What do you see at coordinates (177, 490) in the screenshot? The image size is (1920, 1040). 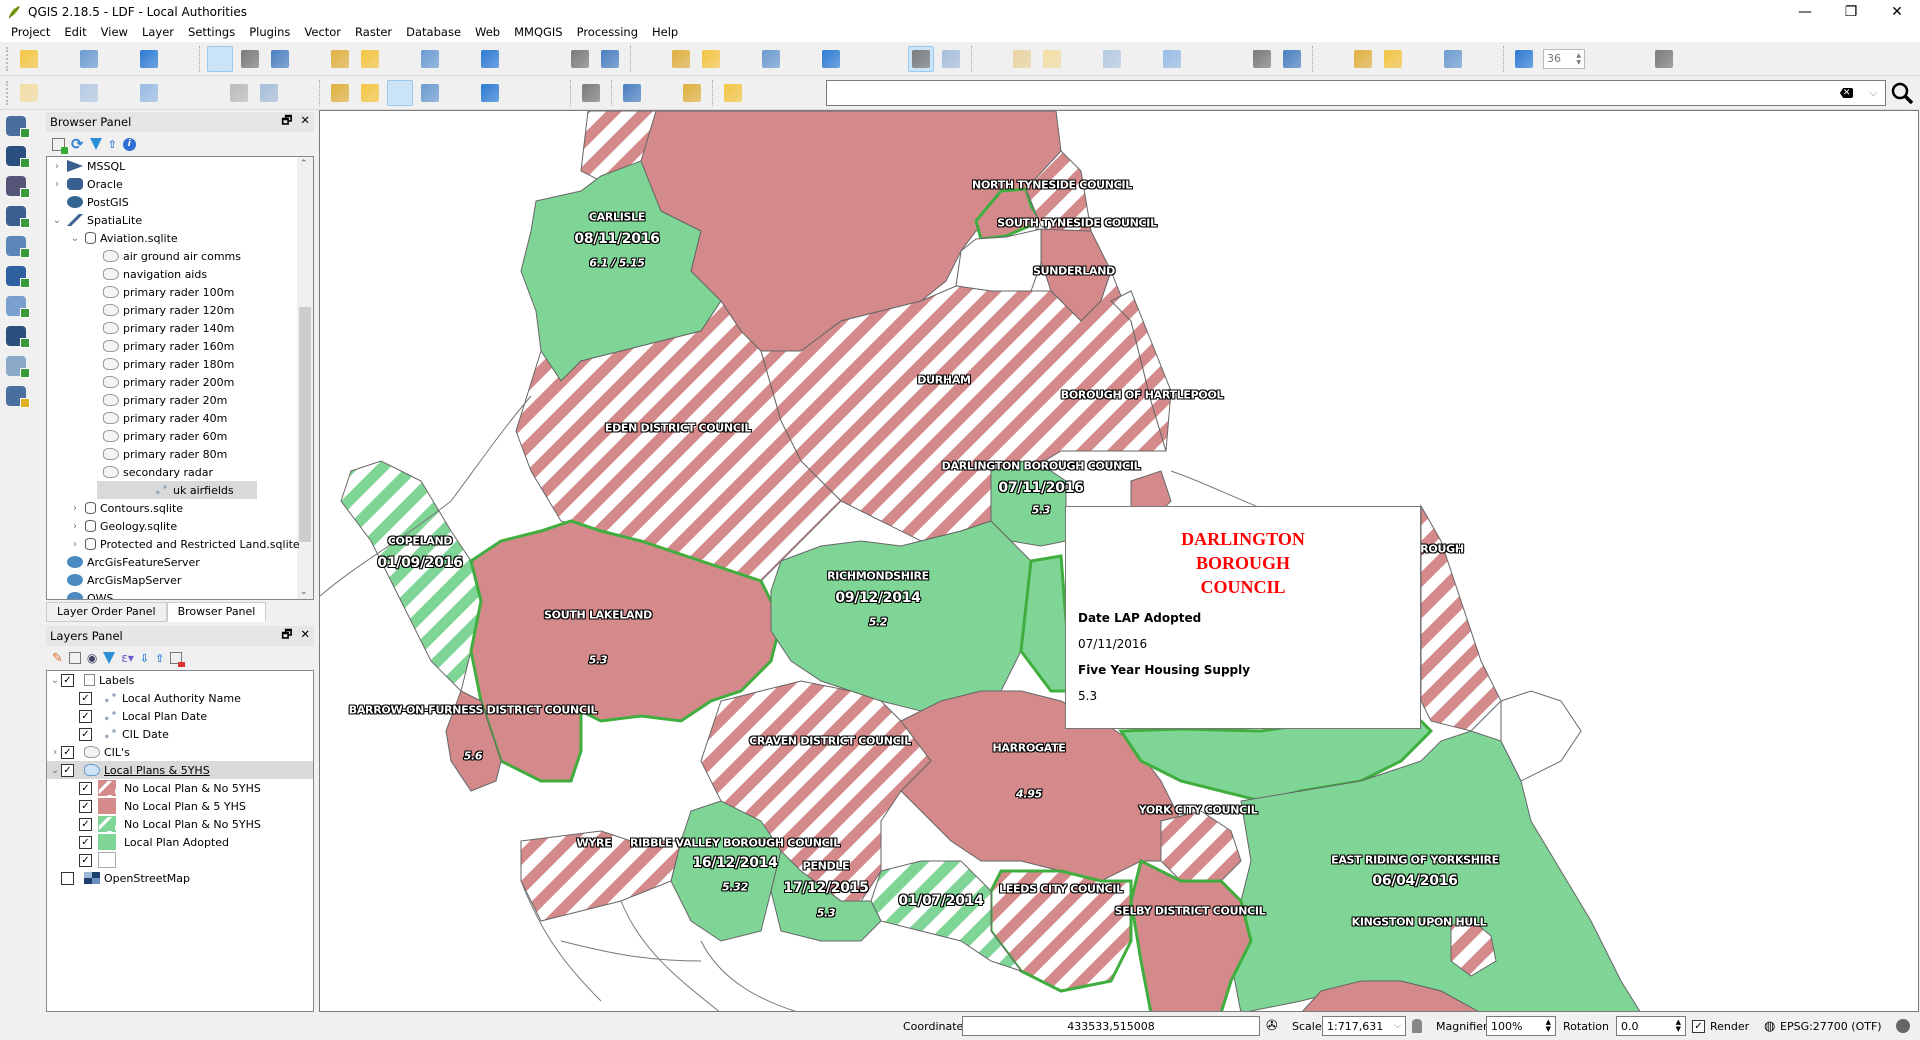 I see `browser-item: uk airfields` at bounding box center [177, 490].